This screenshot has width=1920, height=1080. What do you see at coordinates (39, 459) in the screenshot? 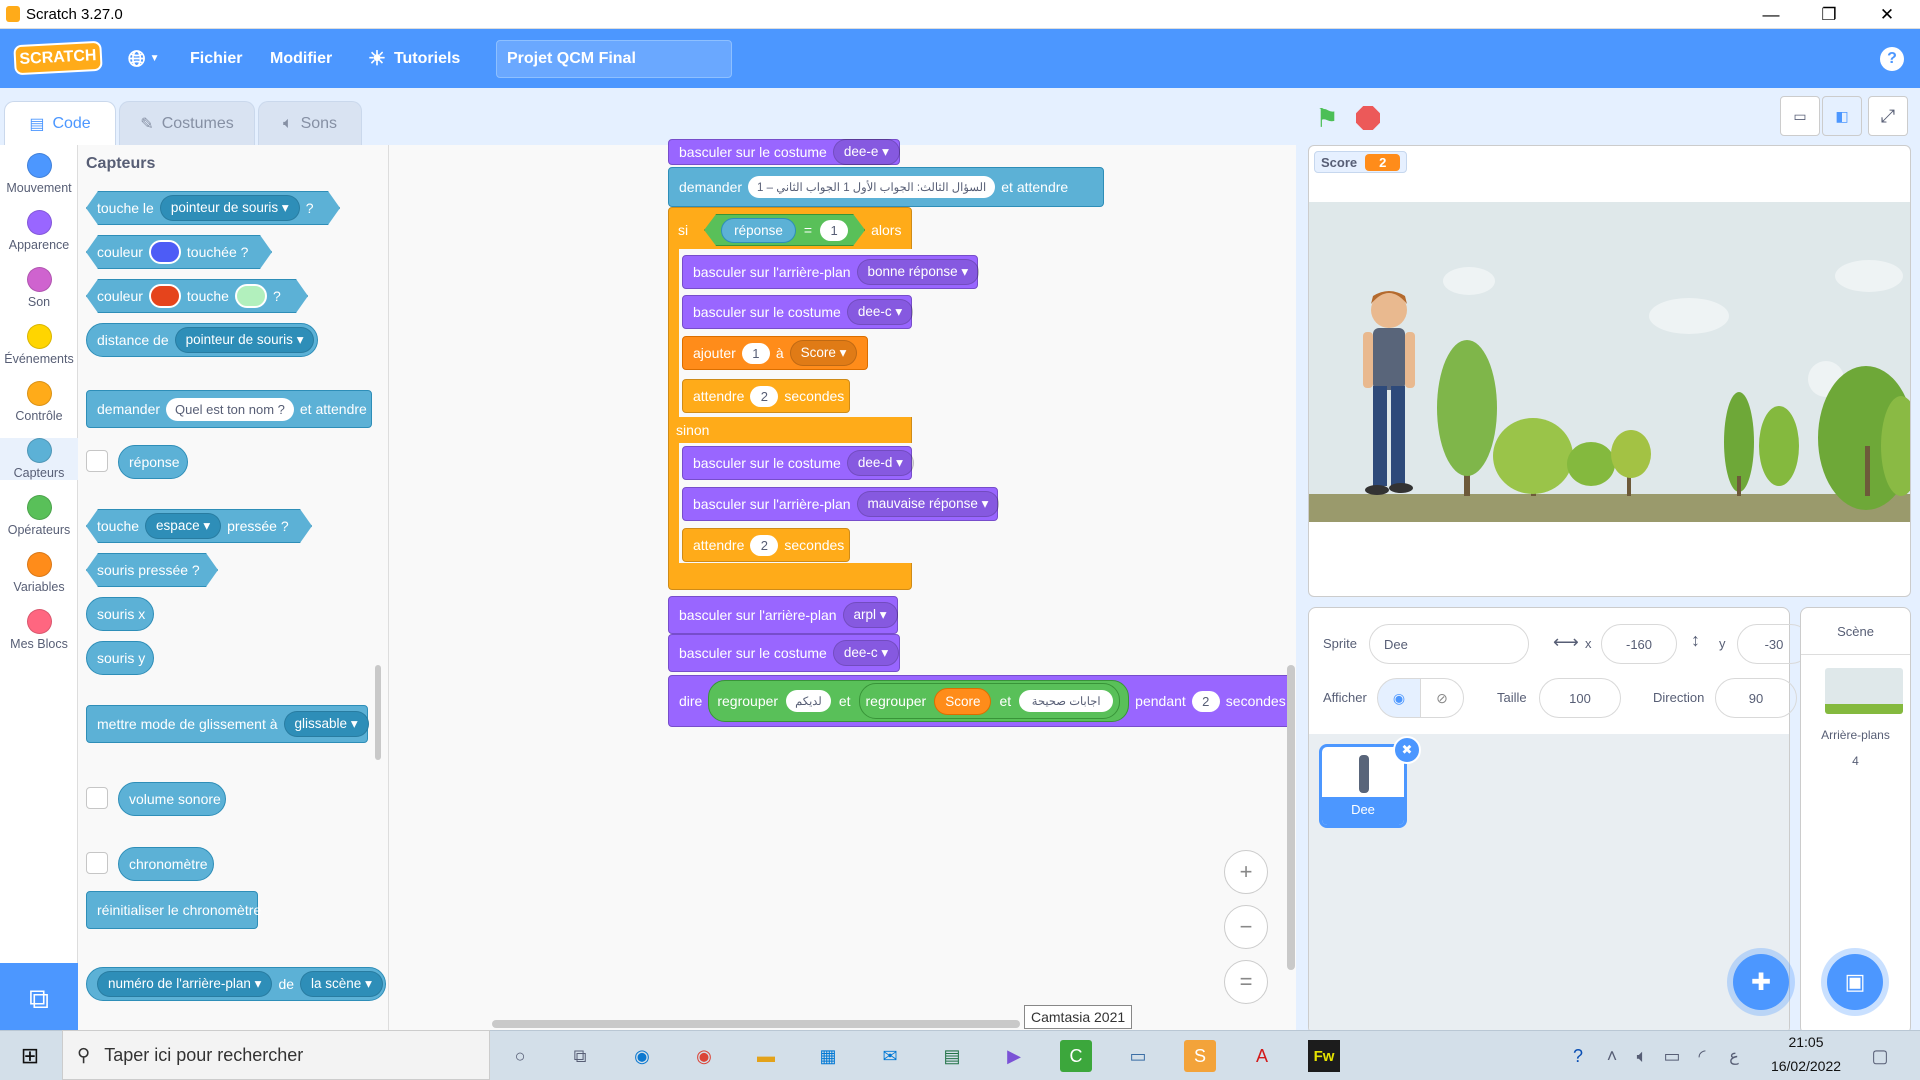
I see `category-capteurs: Capteurs` at bounding box center [39, 459].